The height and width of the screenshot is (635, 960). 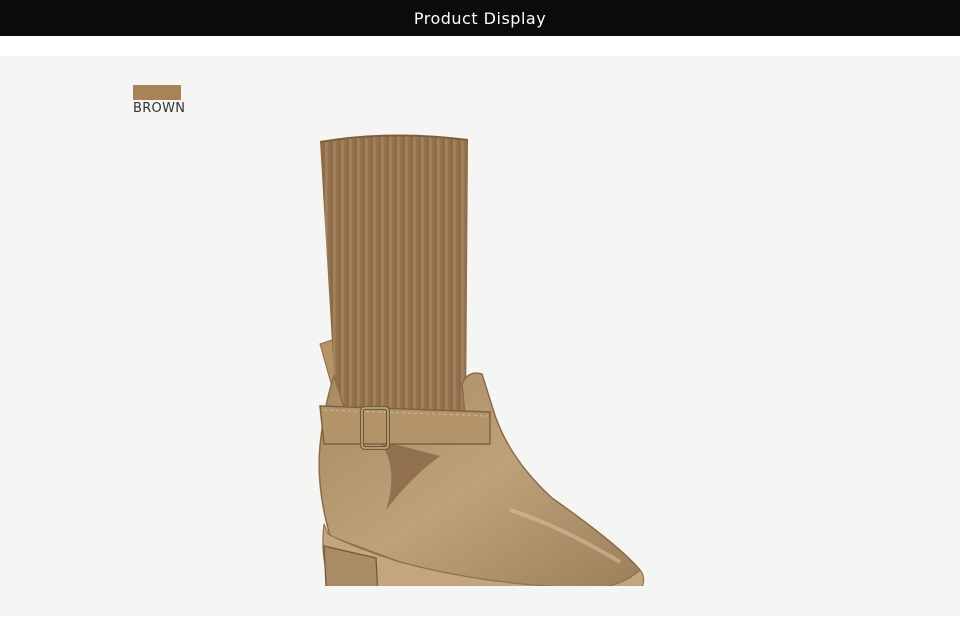 I want to click on color-swatch-brown, so click(x=157, y=92).